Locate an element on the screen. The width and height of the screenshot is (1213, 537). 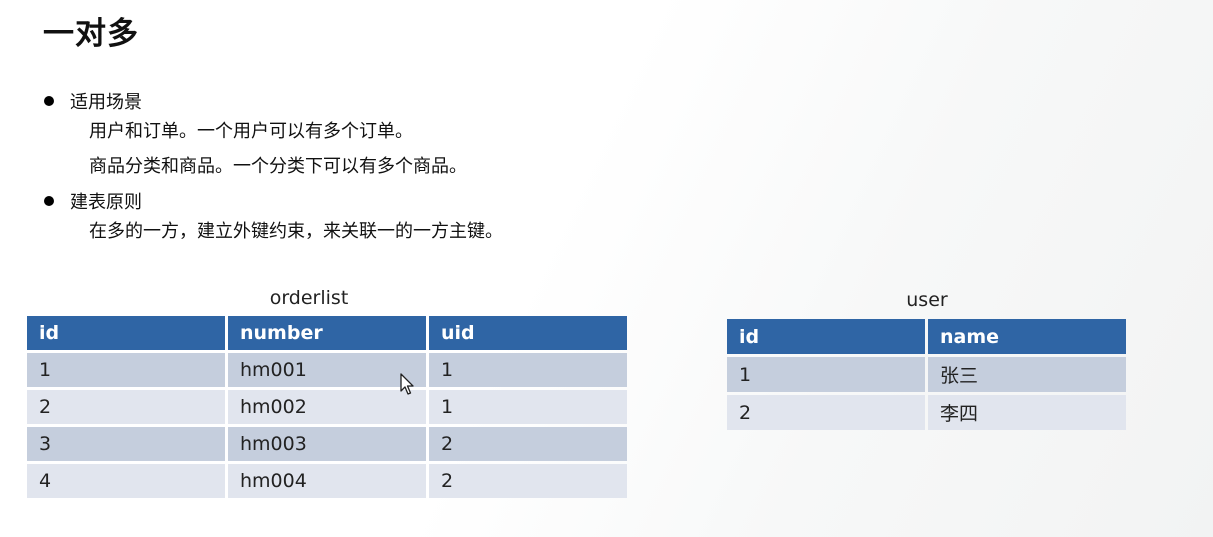
column-header: number is located at coordinates (327, 333).